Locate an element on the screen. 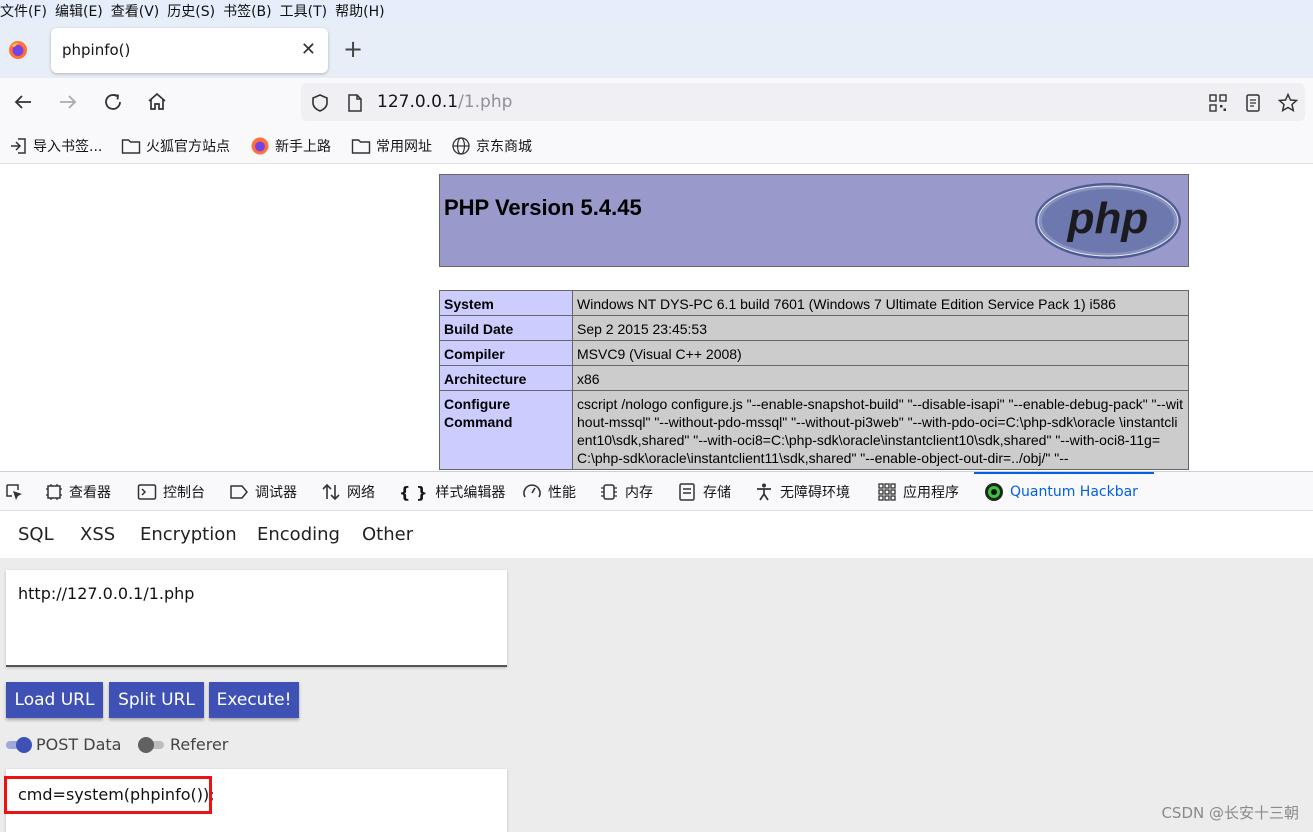 This screenshot has width=1313, height=832. bookmark-jd: 京东商城 is located at coordinates (491, 146).